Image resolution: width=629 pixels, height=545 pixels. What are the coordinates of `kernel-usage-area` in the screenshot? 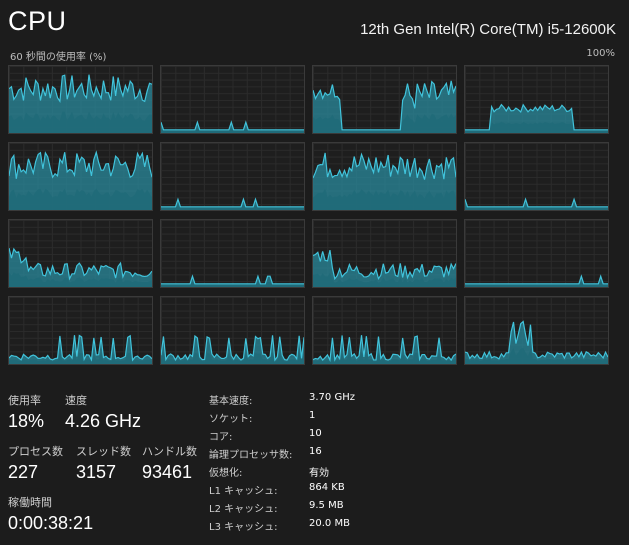 It's located at (536, 127).